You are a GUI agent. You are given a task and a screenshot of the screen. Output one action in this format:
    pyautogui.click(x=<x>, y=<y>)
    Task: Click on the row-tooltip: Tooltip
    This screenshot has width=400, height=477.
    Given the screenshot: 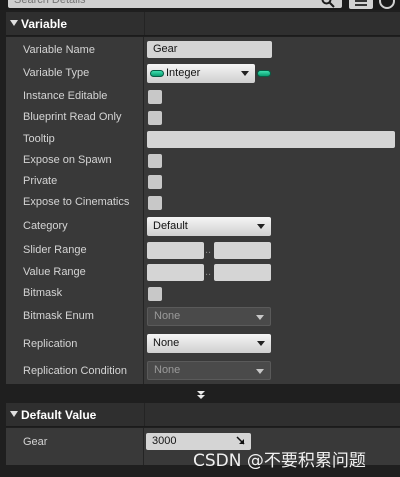 What is the action you would take?
    pyautogui.click(x=203, y=139)
    